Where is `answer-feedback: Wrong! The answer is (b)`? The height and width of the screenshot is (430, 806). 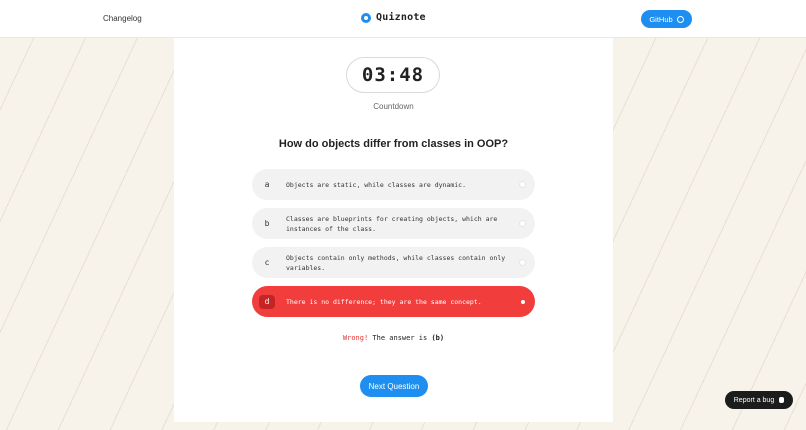
answer-feedback: Wrong! The answer is (b) is located at coordinates (393, 338).